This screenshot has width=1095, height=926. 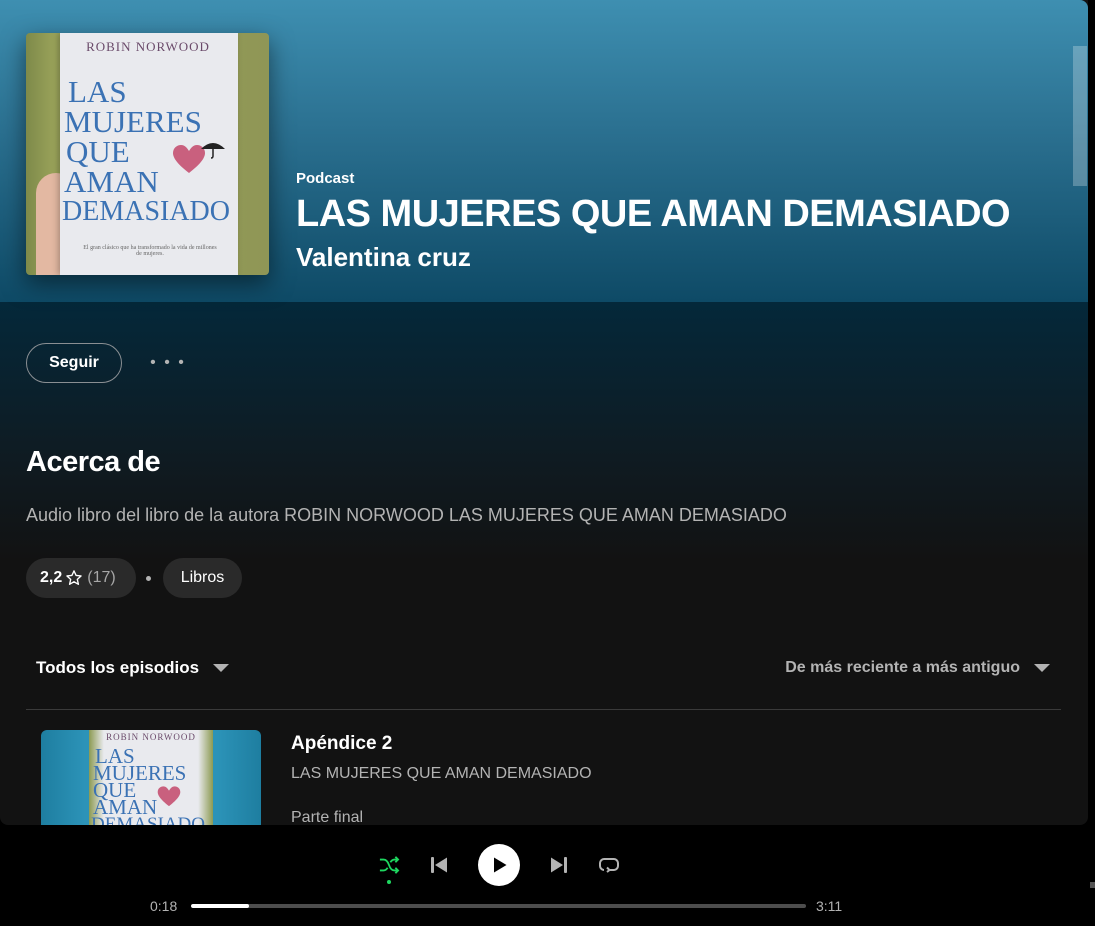 I want to click on content-type-label: Podcast, so click(x=325, y=178).